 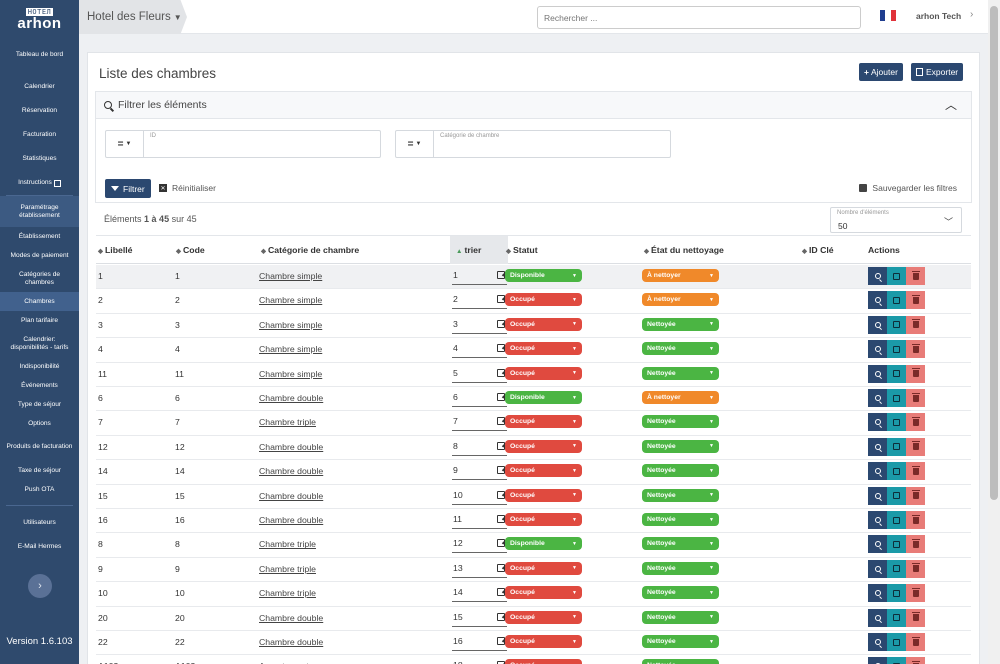 I want to click on column-libelle: ◆ Libellé, so click(x=115, y=250).